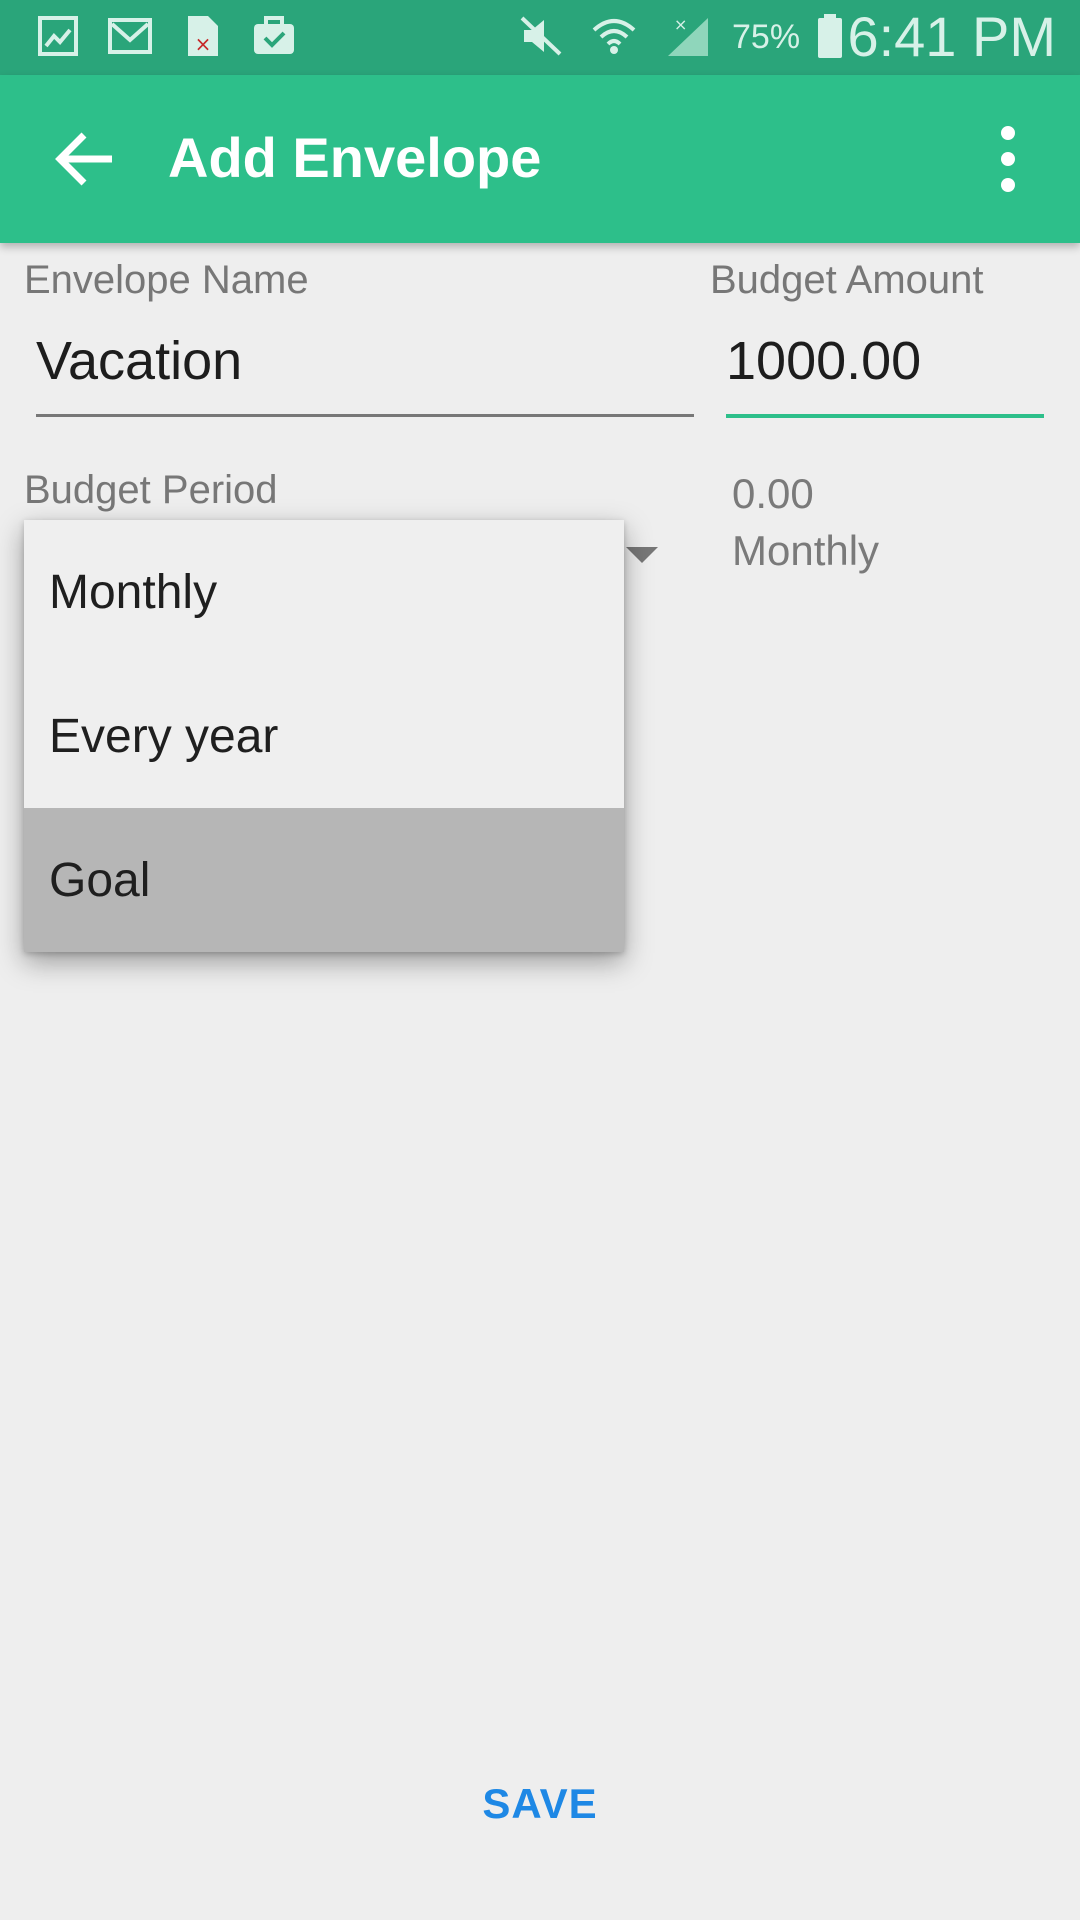 Image resolution: width=1080 pixels, height=1920 pixels. What do you see at coordinates (540, 1804) in the screenshot?
I see `save-button: SAVE` at bounding box center [540, 1804].